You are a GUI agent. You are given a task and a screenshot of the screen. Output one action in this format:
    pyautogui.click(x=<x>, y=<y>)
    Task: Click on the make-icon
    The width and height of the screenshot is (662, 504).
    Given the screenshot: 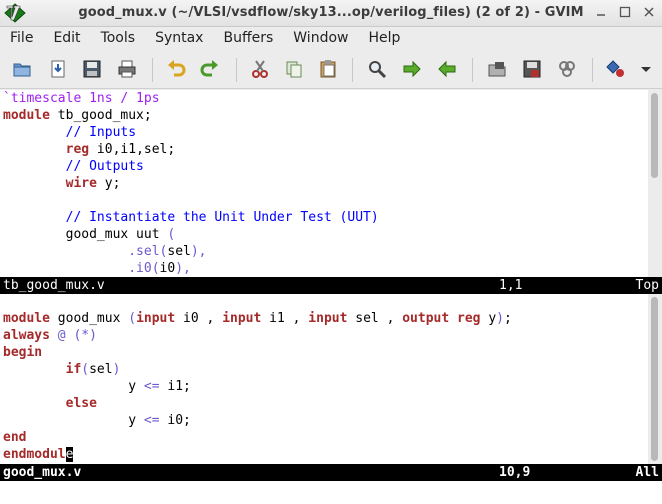 What is the action you would take?
    pyautogui.click(x=616, y=69)
    